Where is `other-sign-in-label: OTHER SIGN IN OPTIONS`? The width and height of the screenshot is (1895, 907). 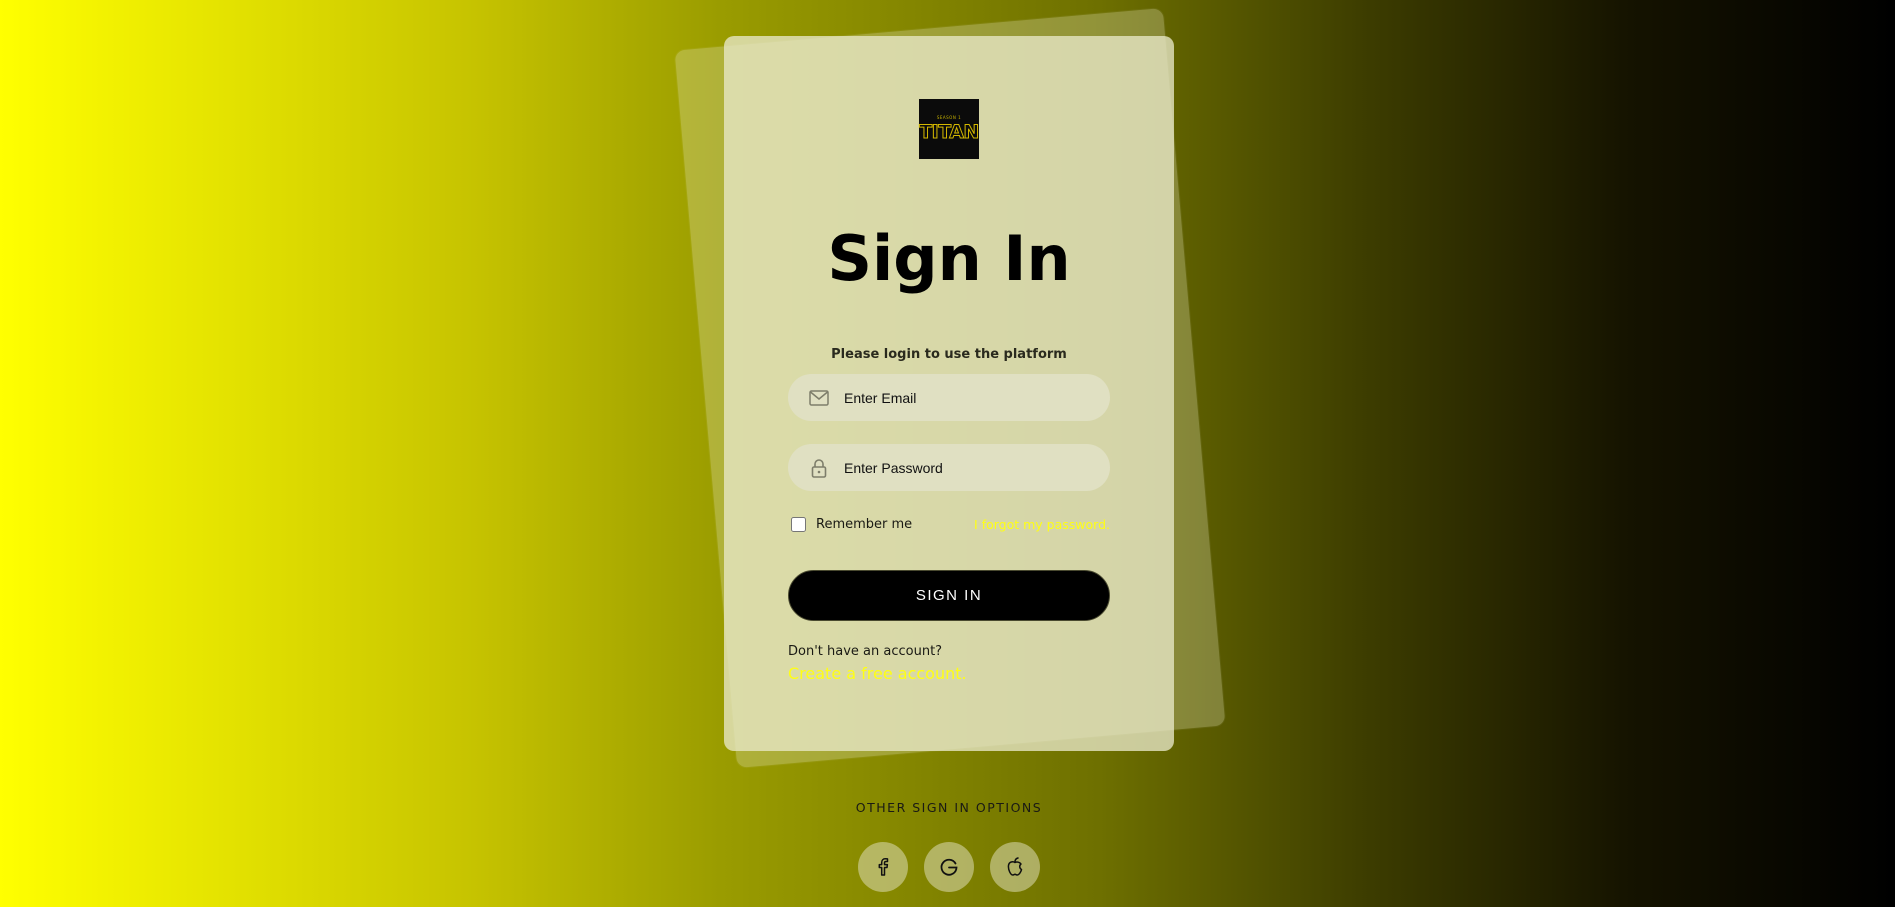
other-sign-in-label: OTHER SIGN IN OPTIONS is located at coordinates (949, 807).